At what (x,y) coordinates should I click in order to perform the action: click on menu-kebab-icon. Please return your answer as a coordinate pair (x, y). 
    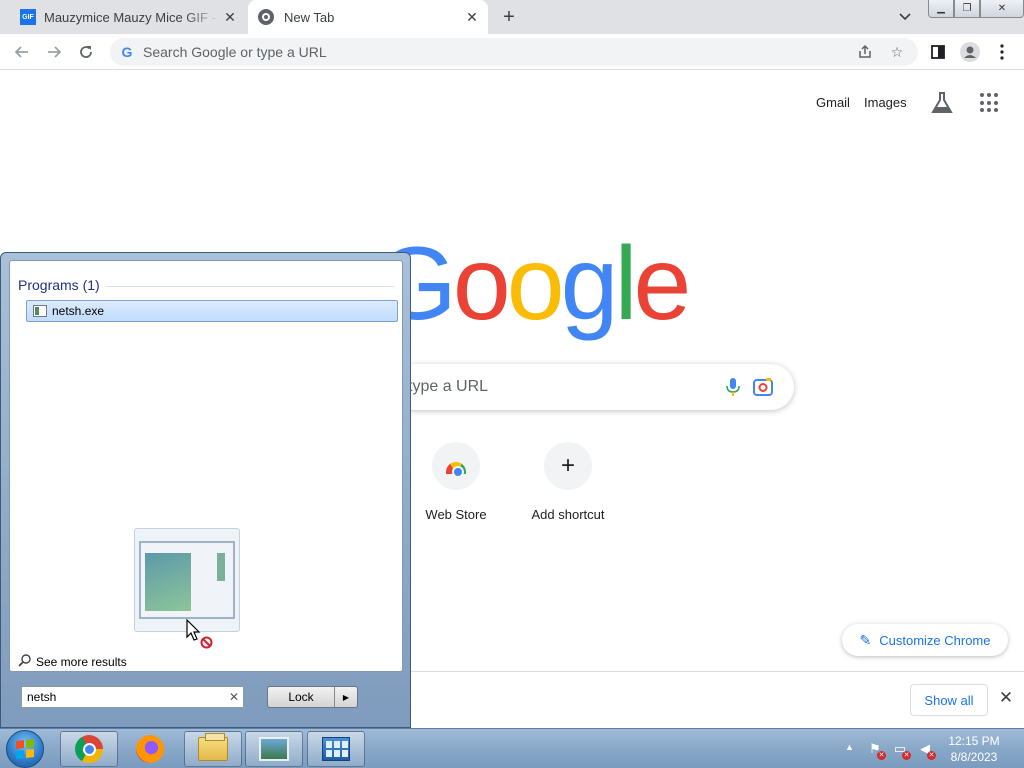
    Looking at the image, I should click on (1002, 52).